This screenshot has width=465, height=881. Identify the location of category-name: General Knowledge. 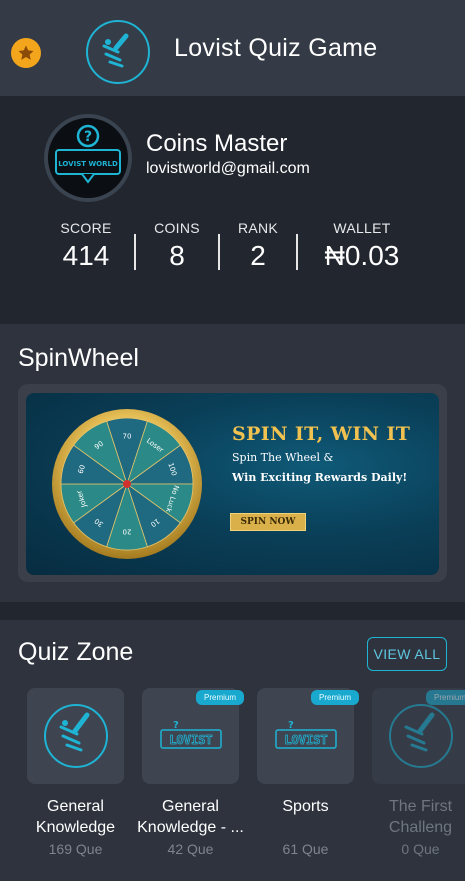
(75, 817).